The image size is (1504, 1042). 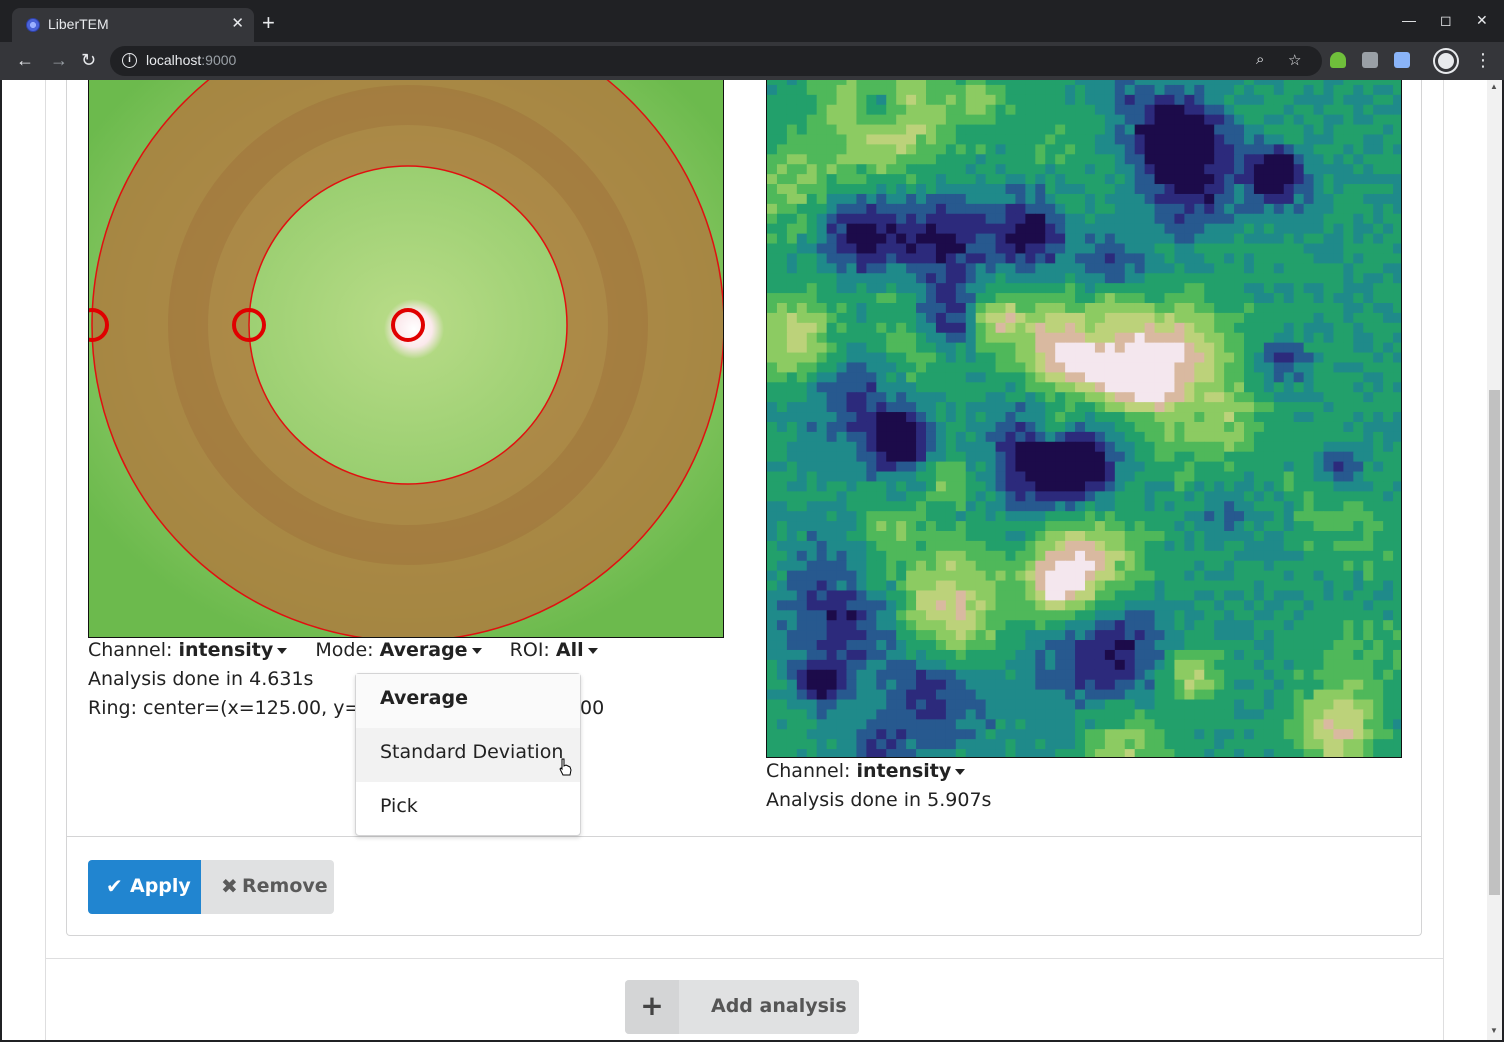 What do you see at coordinates (779, 1006) in the screenshot?
I see `add-analysis-label: Add analysis` at bounding box center [779, 1006].